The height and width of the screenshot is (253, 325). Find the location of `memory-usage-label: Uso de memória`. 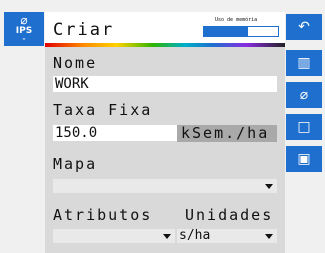

memory-usage-label: Uso de memória is located at coordinates (236, 20).